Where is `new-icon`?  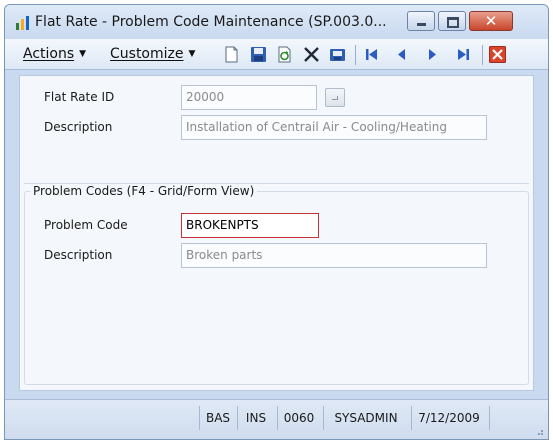 new-icon is located at coordinates (231, 54).